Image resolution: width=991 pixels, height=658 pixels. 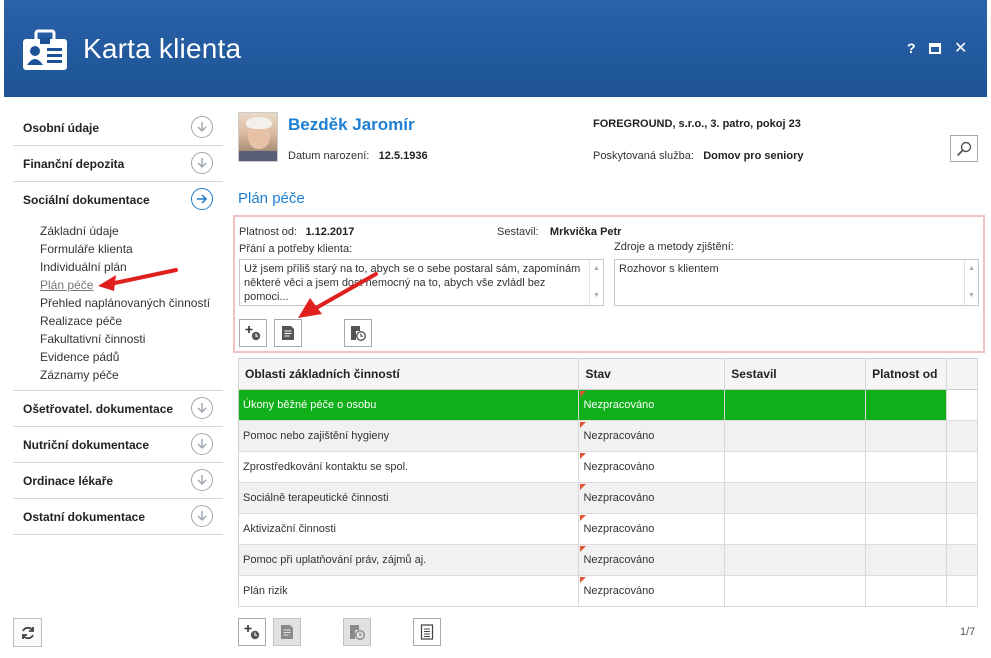 I want to click on close-button: ✕, so click(x=960, y=48).